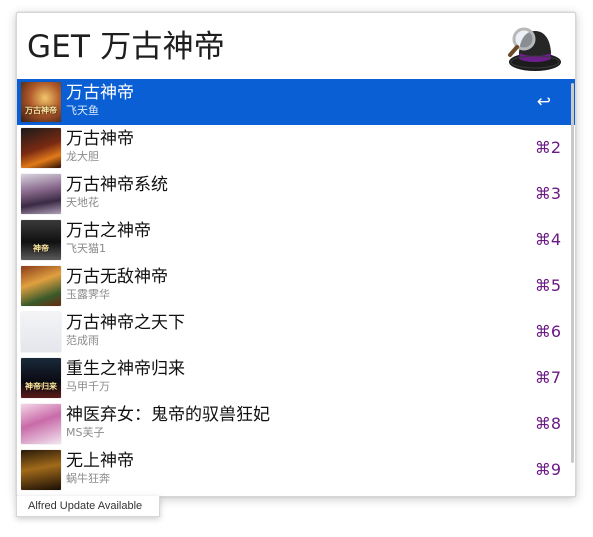 Image resolution: width=593 pixels, height=537 pixels. I want to click on result-row-5: 万古无敌神帝 玉露霁华 ⌘5, so click(296, 286).